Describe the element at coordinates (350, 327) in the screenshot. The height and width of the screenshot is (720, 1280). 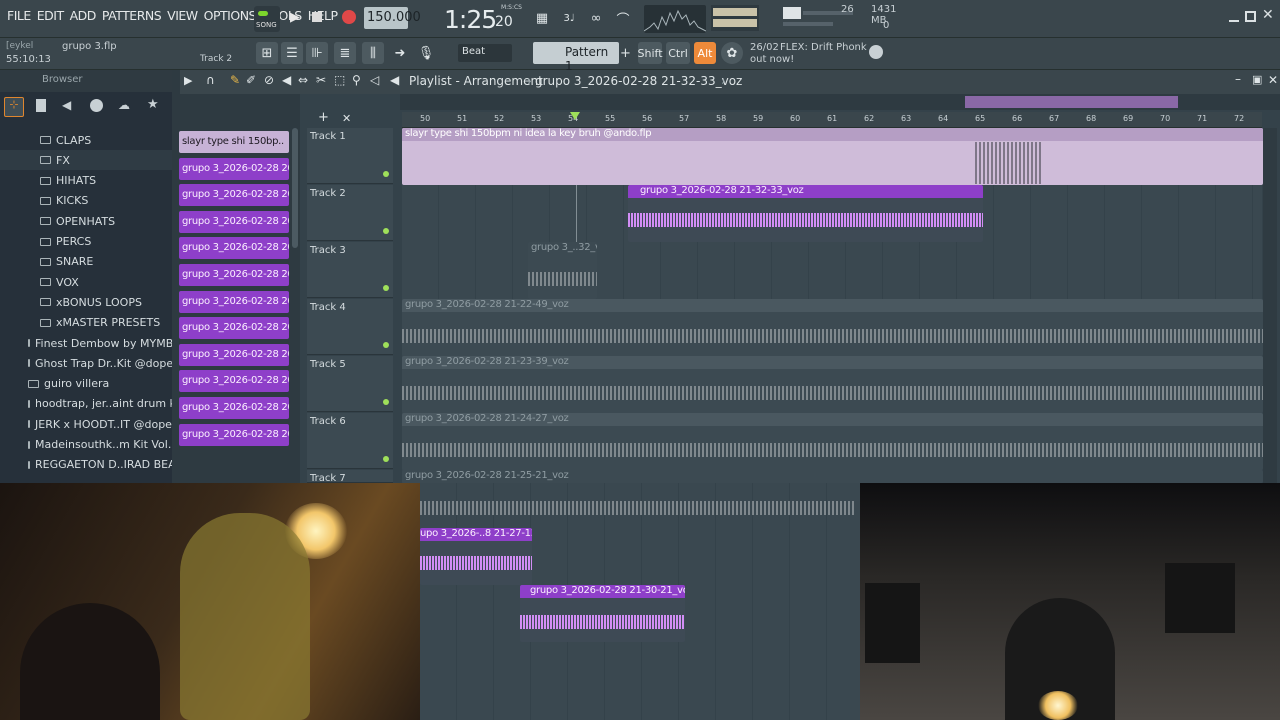
I see `track-header-4: Track 4` at that location.